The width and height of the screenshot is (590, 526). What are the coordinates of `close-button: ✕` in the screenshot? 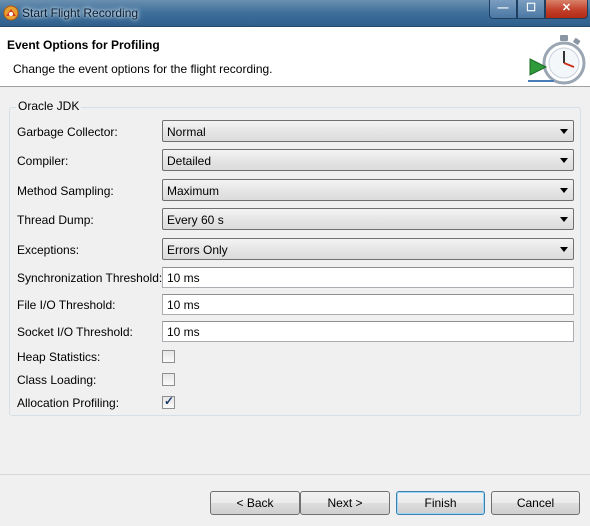 It's located at (566, 9).